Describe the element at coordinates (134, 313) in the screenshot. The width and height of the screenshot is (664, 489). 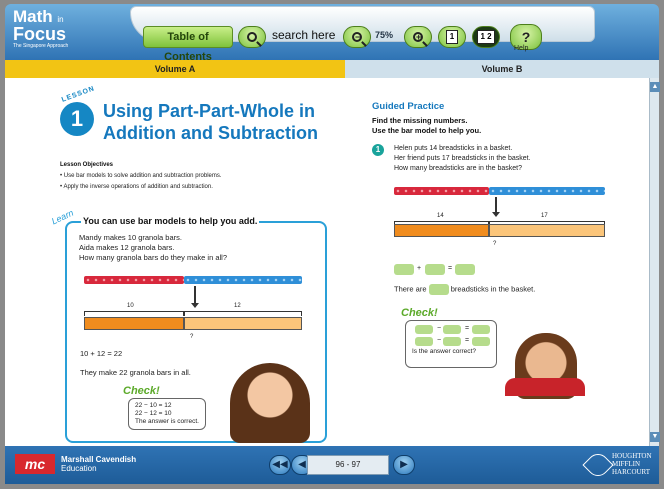
I see `part-brace` at that location.